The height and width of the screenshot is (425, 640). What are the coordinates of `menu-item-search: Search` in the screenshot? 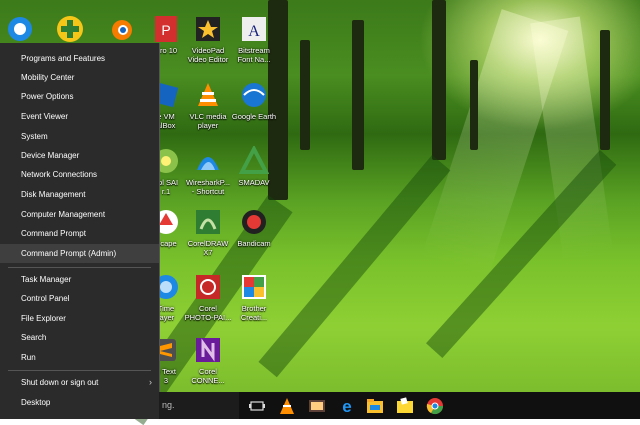 It's located at (79, 337).